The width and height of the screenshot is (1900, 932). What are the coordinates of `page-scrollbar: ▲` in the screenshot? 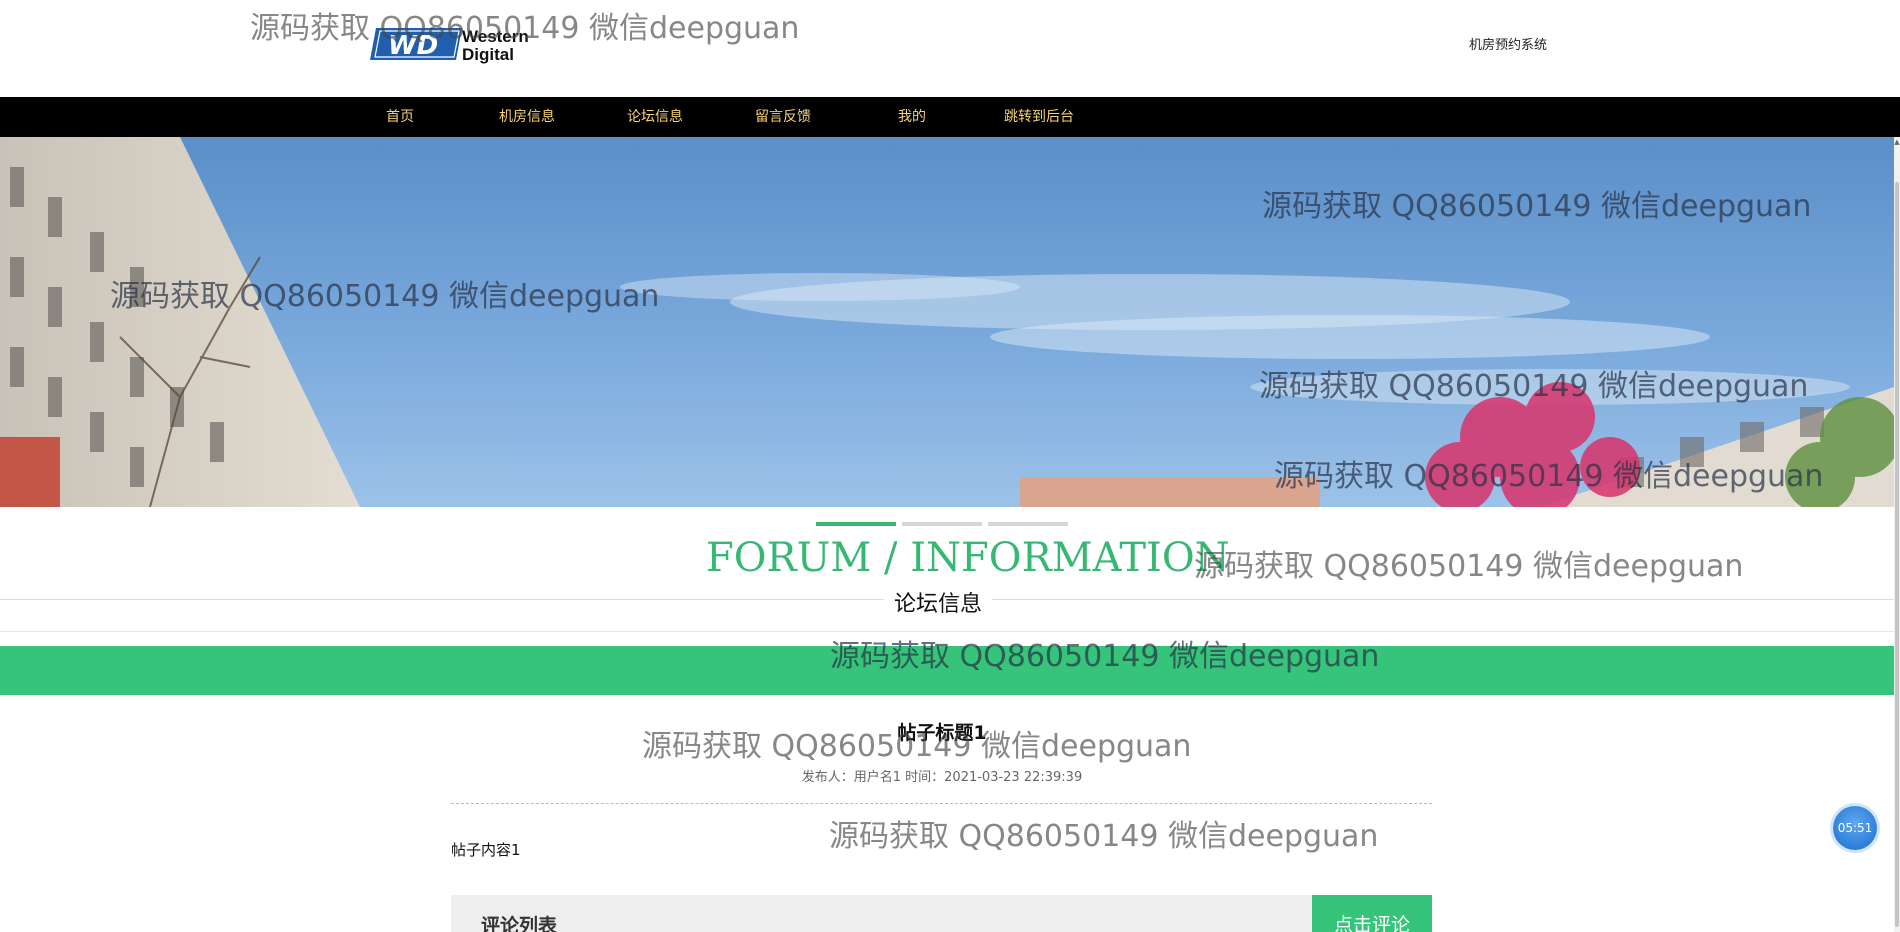 It's located at (1897, 534).